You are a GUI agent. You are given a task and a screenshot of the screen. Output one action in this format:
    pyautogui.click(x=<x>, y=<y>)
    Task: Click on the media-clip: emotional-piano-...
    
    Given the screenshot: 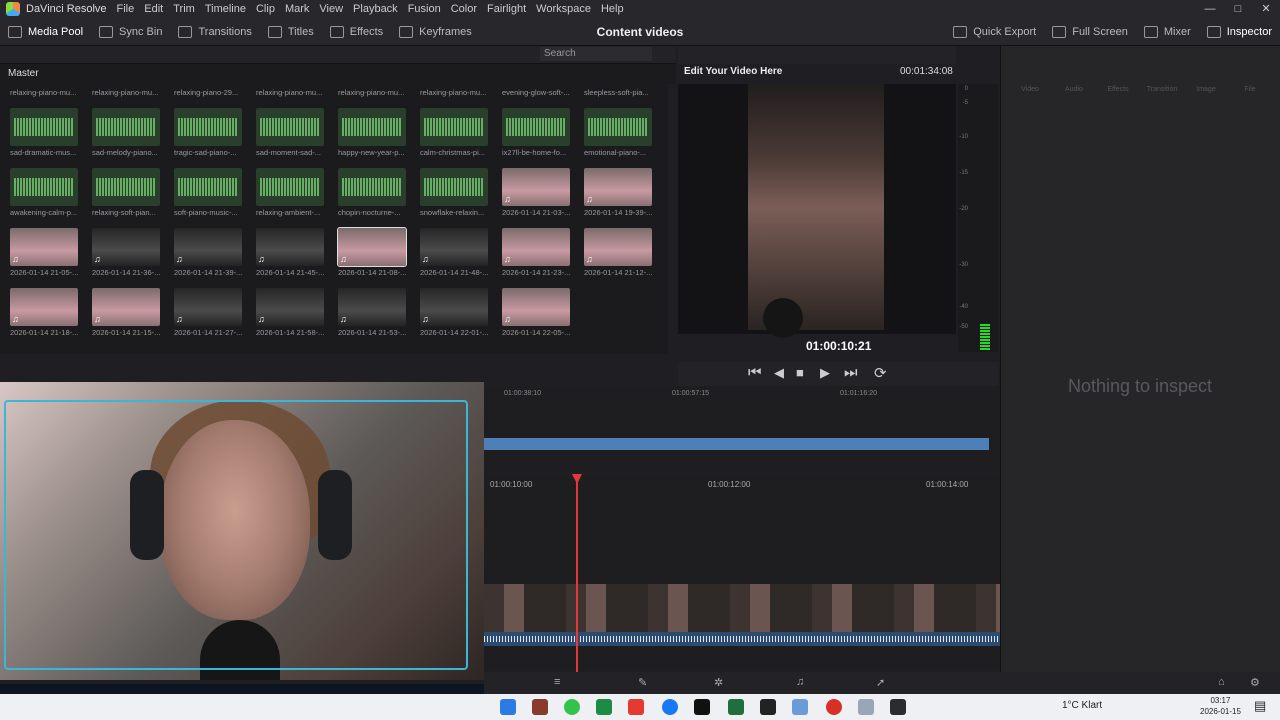 What is the action you would take?
    pyautogui.click(x=625, y=138)
    